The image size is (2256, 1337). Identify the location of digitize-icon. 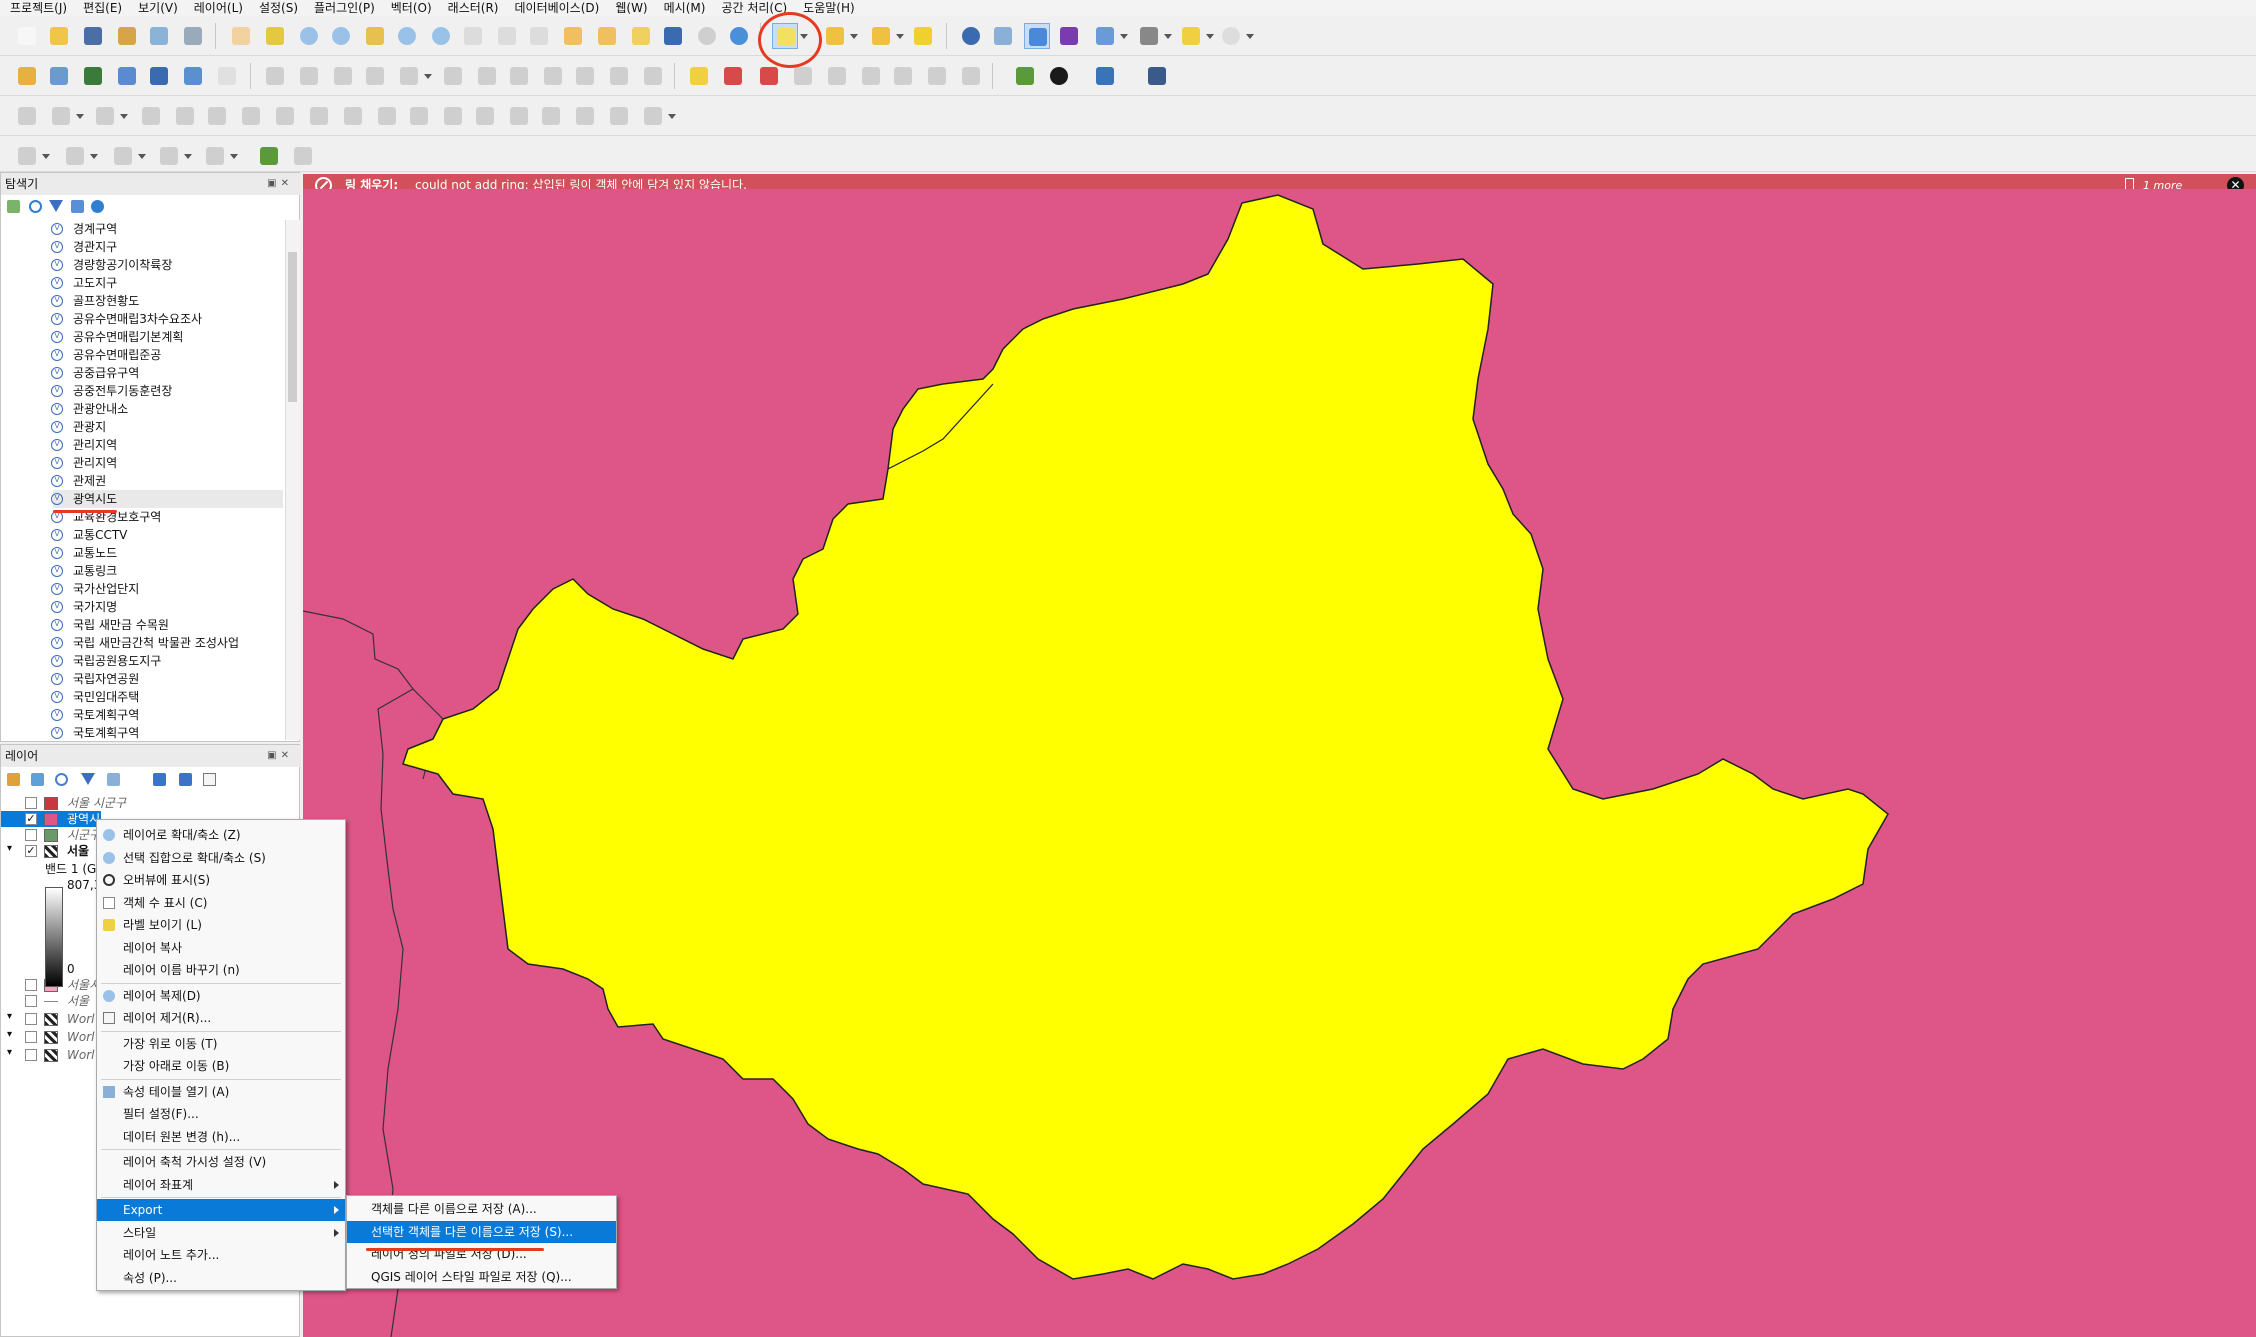
(27, 116).